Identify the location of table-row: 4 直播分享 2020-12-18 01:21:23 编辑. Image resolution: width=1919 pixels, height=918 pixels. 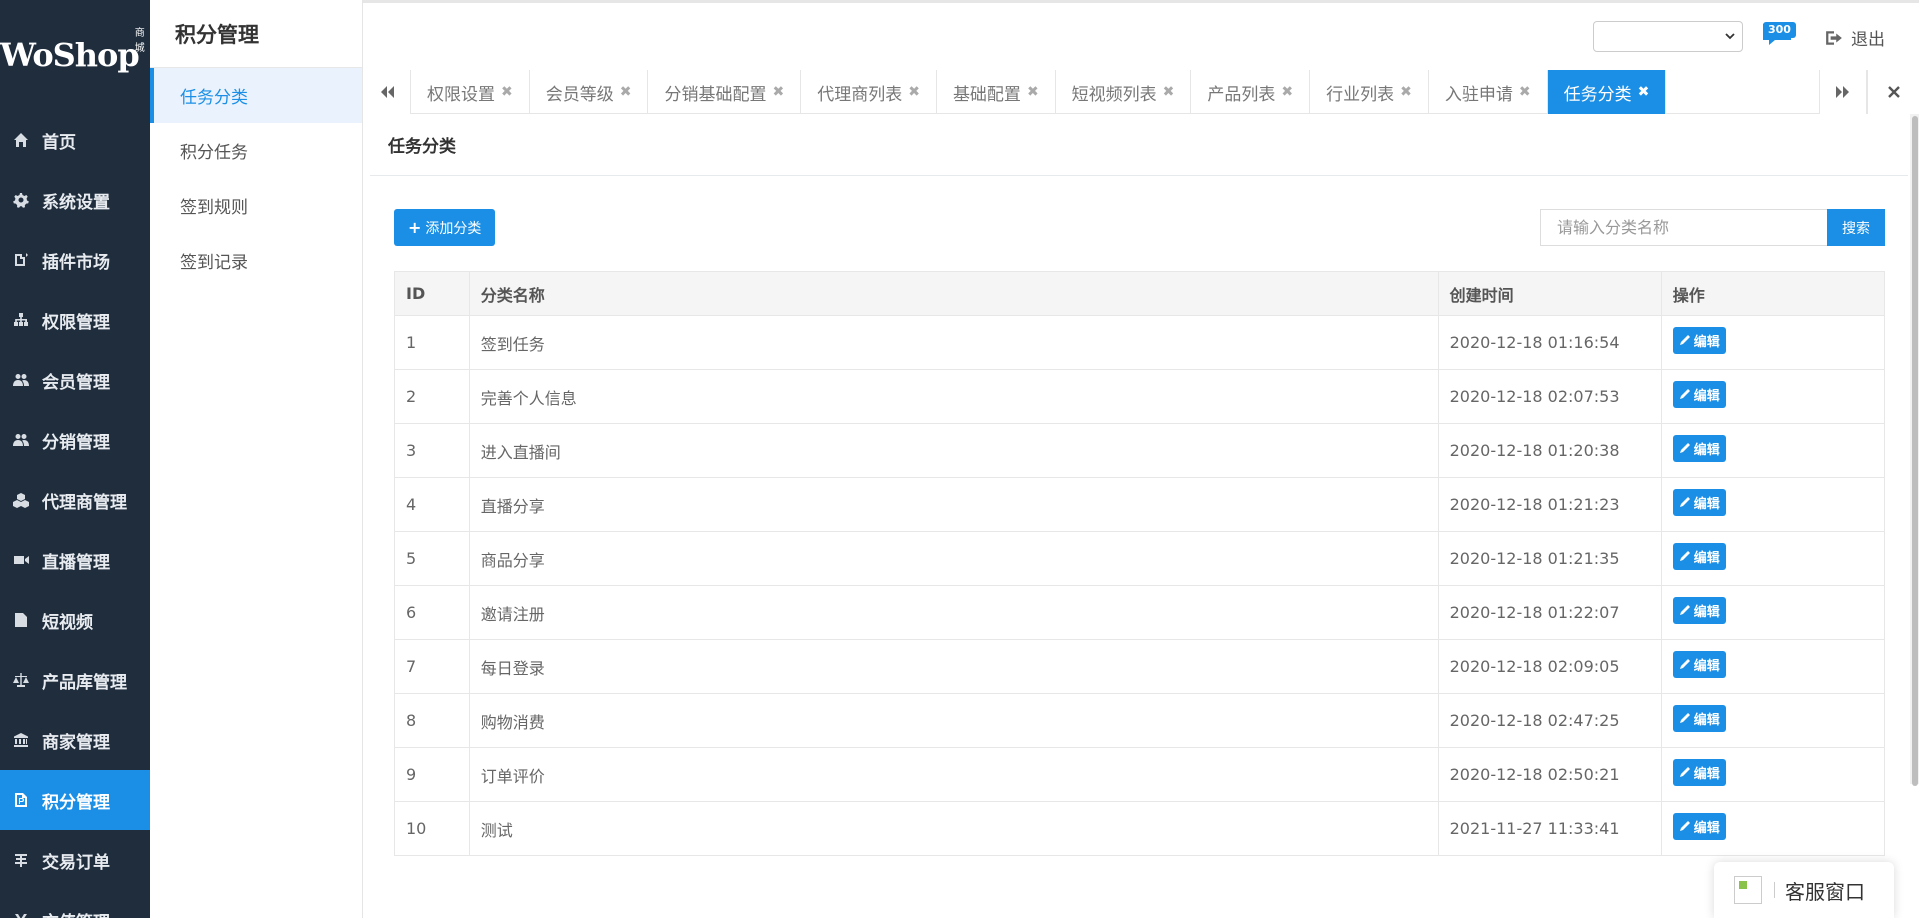
(1140, 504).